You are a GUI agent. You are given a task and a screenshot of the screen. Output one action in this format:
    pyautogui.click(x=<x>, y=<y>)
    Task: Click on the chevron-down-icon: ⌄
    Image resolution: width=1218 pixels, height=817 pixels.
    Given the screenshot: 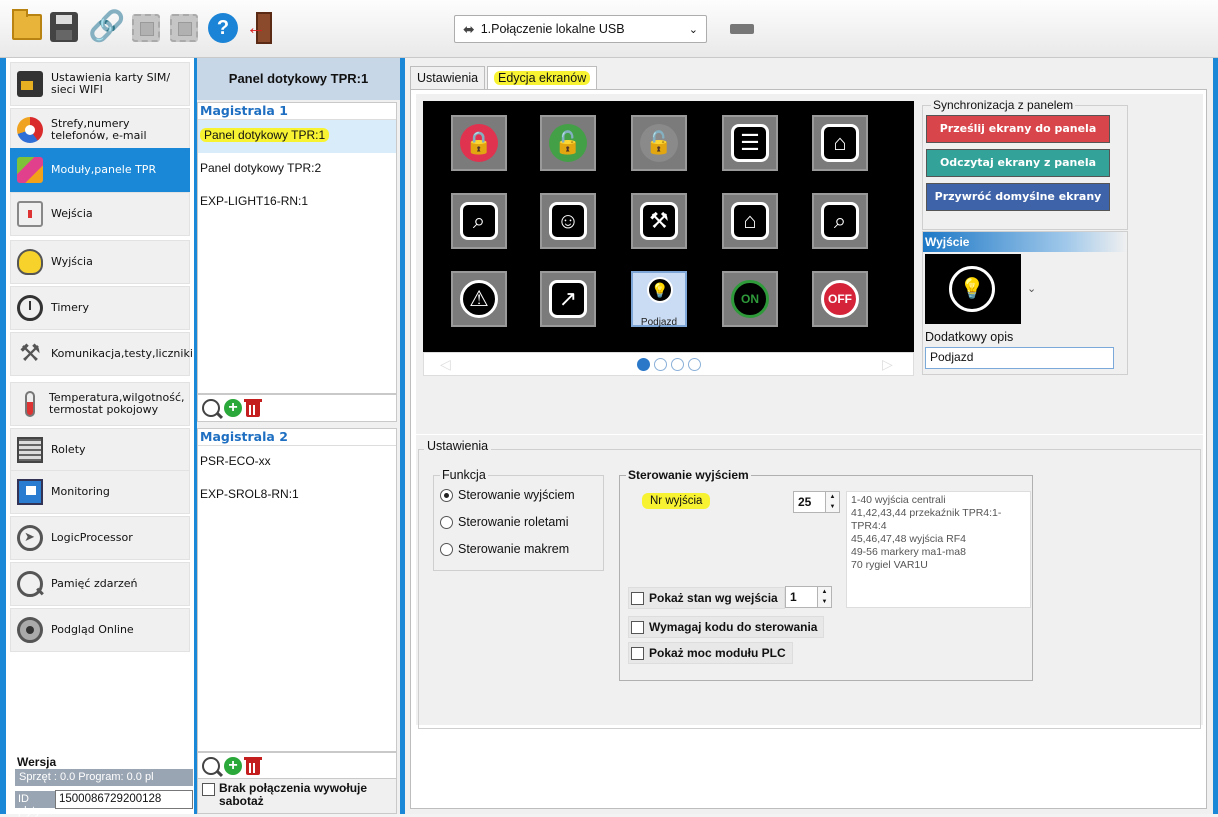 What is the action you would take?
    pyautogui.click(x=1031, y=288)
    